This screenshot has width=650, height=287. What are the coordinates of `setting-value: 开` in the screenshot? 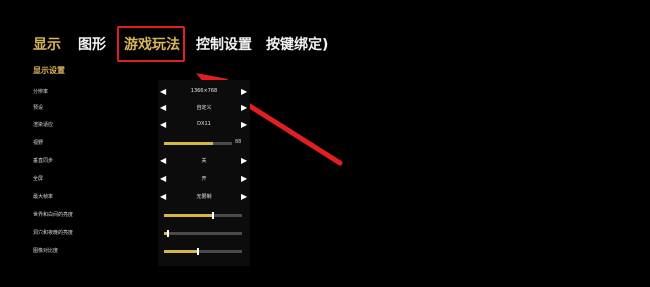 It's located at (204, 179).